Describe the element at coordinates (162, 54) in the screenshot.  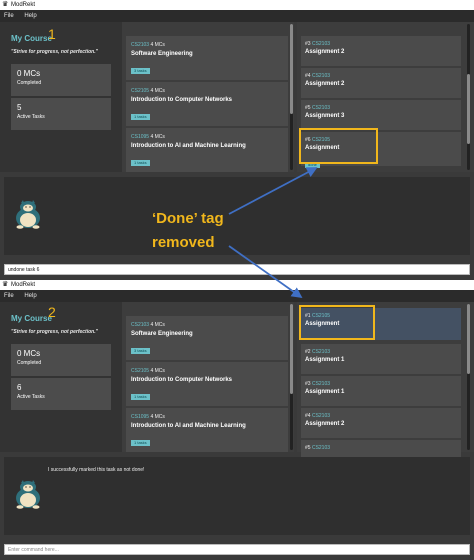
I see `module-title: Software Engineering` at that location.